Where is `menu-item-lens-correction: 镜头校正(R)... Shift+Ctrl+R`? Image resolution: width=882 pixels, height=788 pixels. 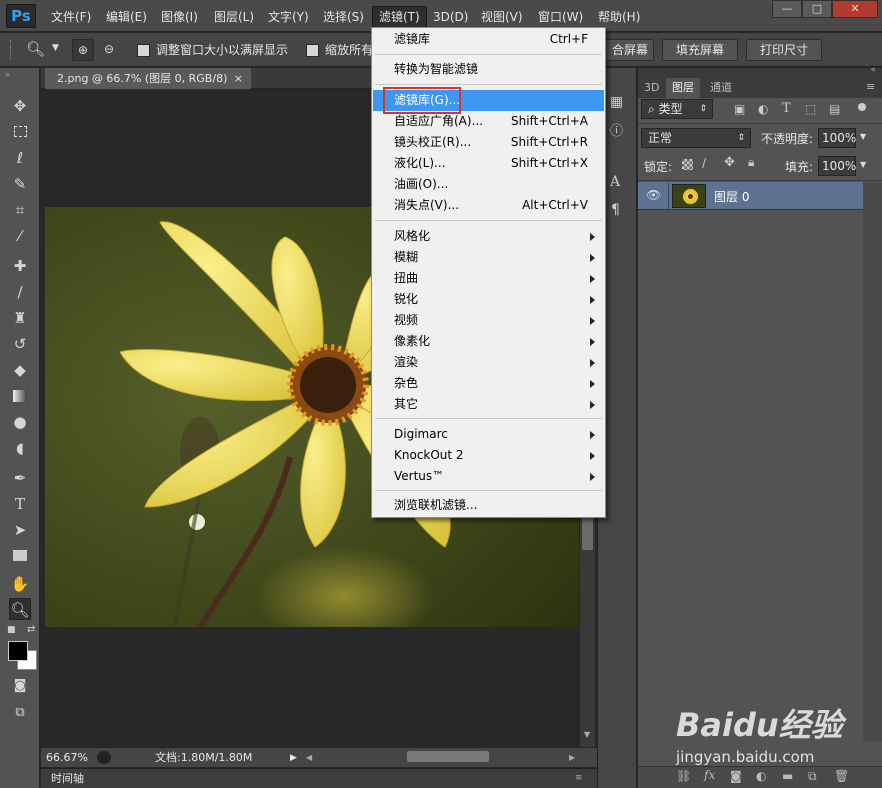
menu-item-lens-correction: 镜头校正(R)... Shift+Ctrl+R is located at coordinates (488, 142).